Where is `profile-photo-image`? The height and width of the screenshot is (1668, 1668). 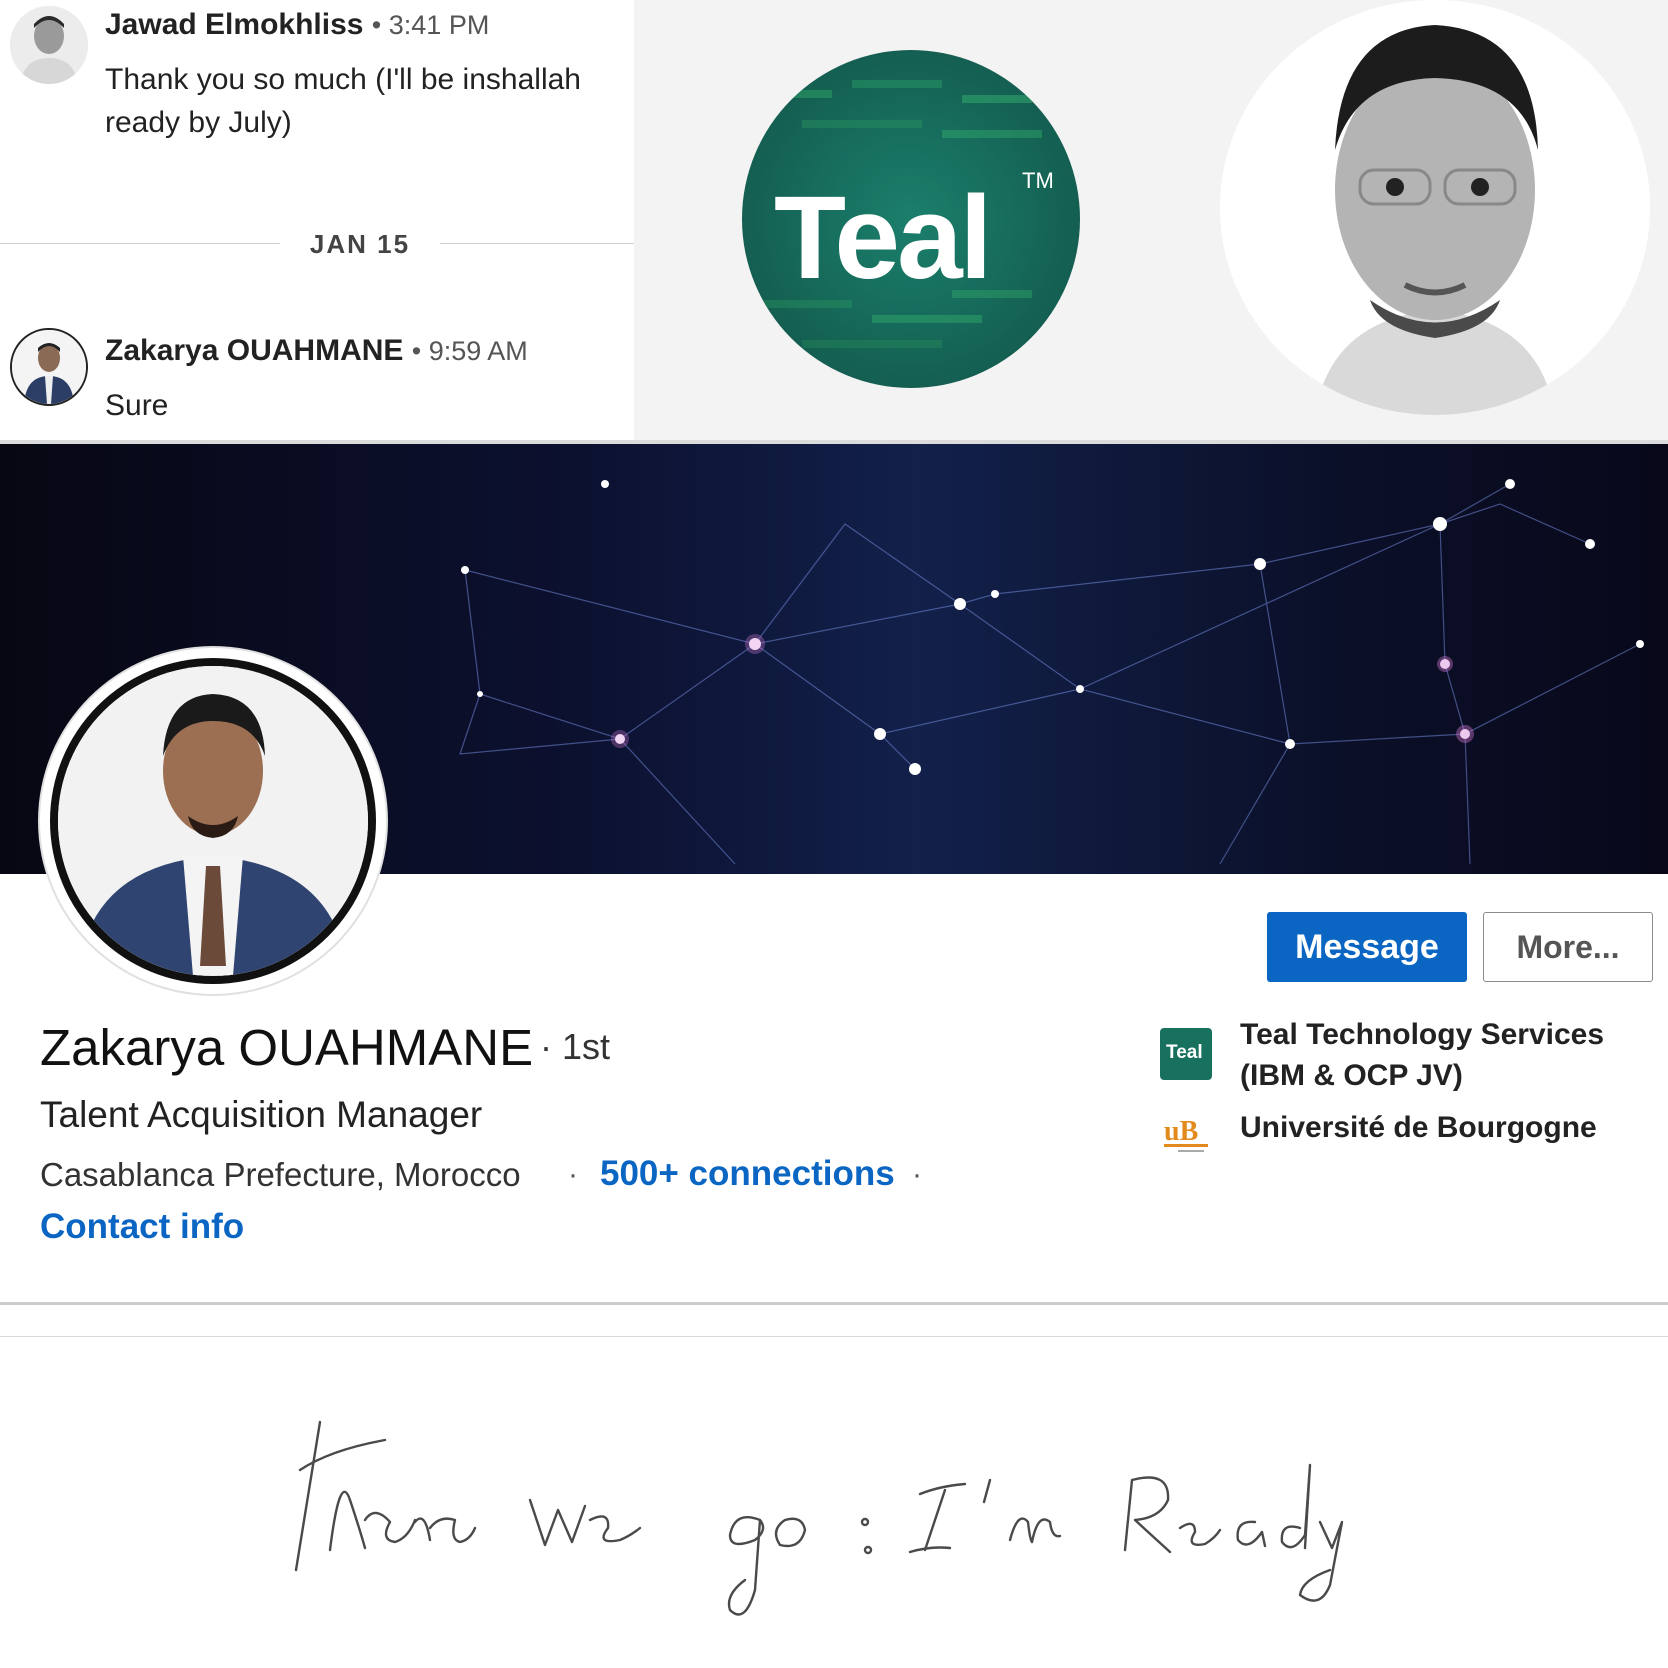 profile-photo-image is located at coordinates (213, 821).